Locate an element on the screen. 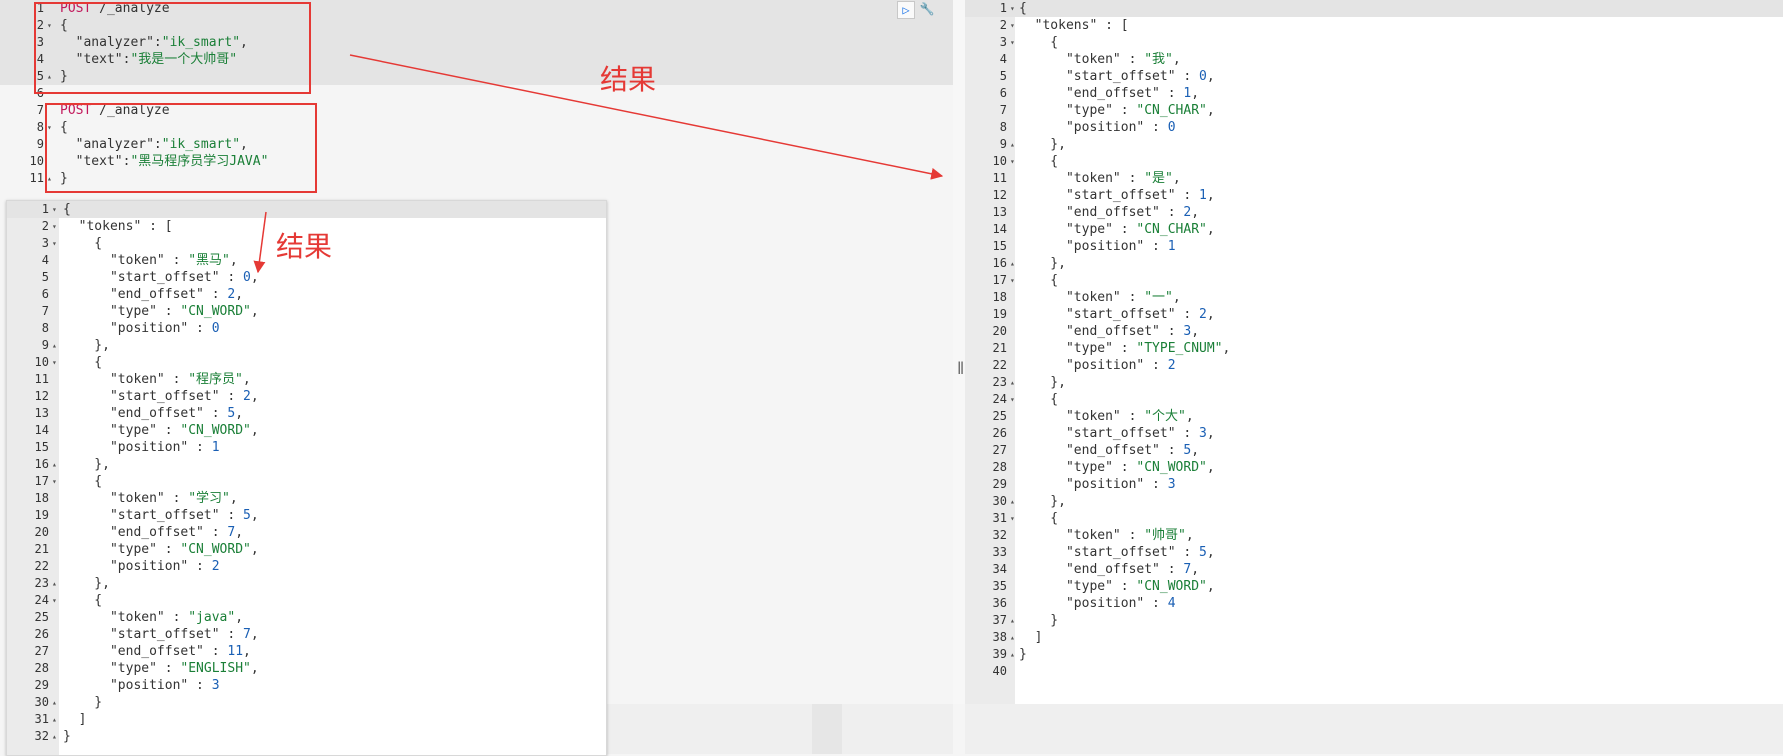 This screenshot has height=756, width=1783. pane-divider is located at coordinates (959, 352).